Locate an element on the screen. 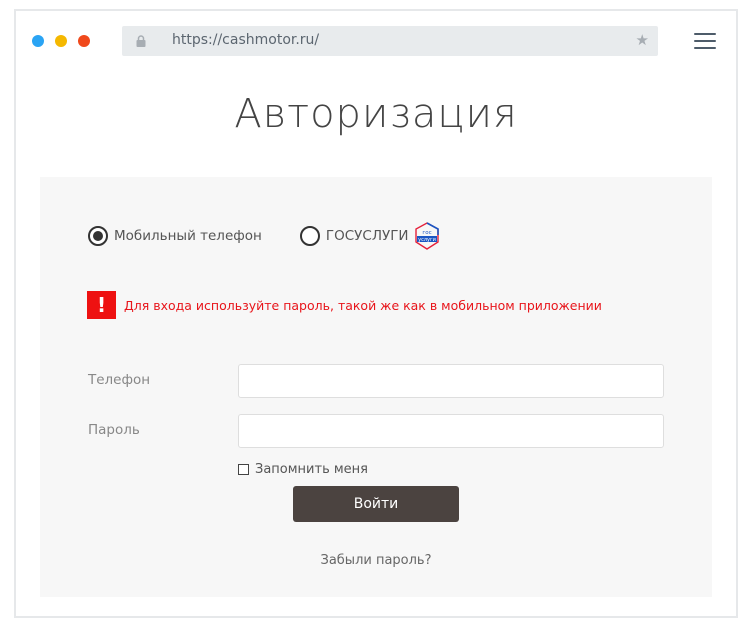  password-label: Пароль is located at coordinates (114, 430).